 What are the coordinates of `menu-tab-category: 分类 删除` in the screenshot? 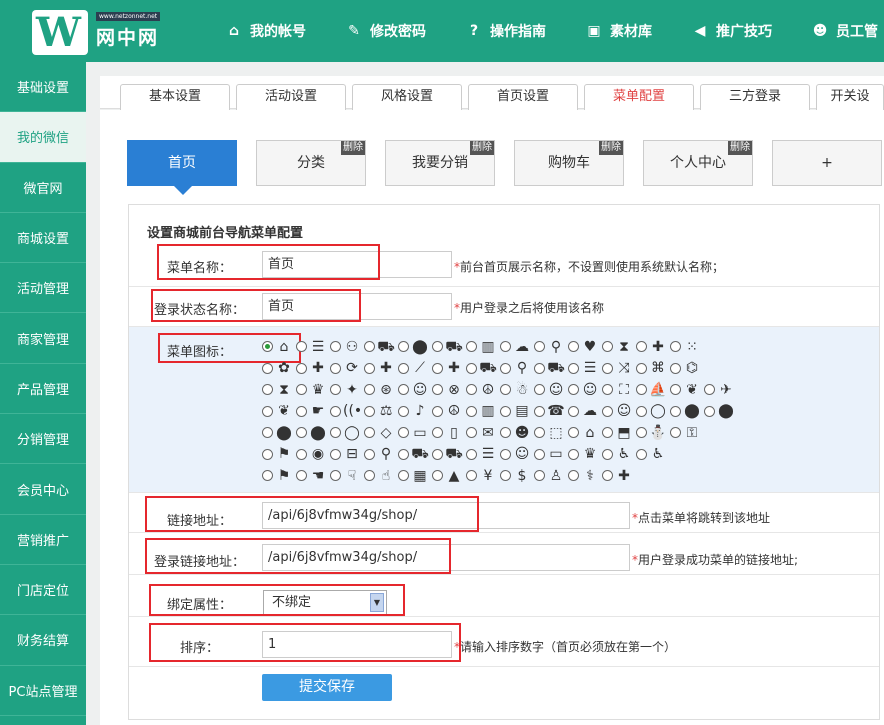 It's located at (311, 163).